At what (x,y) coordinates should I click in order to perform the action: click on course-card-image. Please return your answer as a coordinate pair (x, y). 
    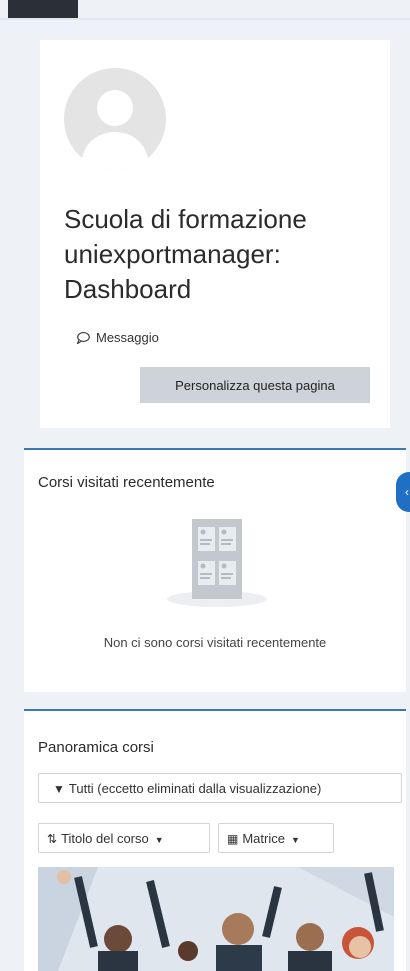
    Looking at the image, I should click on (216, 919).